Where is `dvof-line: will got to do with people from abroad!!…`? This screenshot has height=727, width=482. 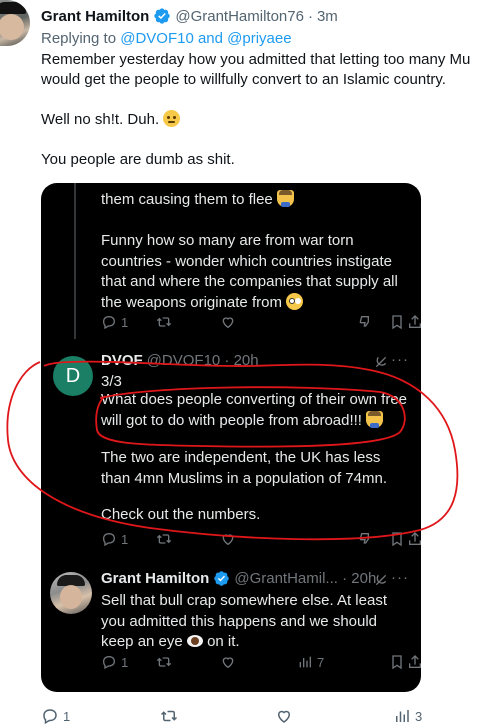 dvof-line: will got to do with people from abroad!!… is located at coordinates (242, 421).